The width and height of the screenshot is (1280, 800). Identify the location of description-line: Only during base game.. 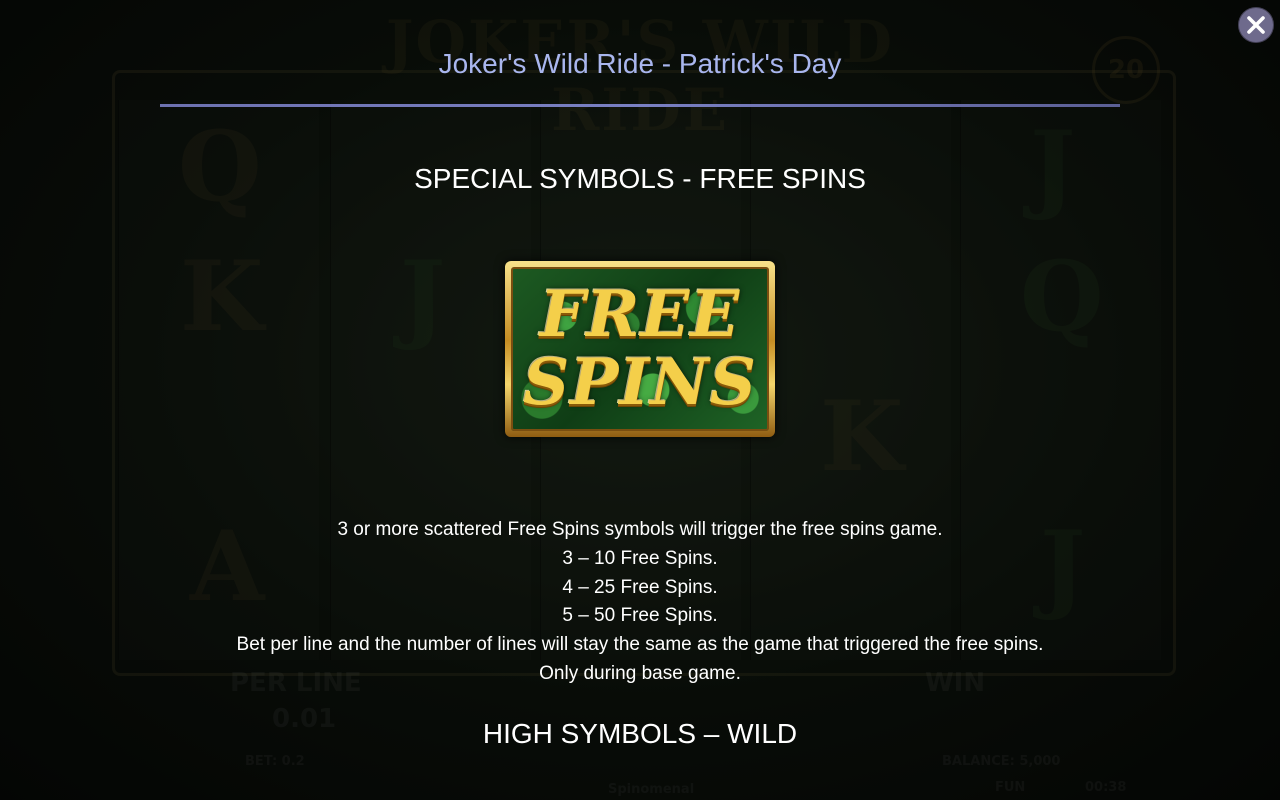
(640, 673).